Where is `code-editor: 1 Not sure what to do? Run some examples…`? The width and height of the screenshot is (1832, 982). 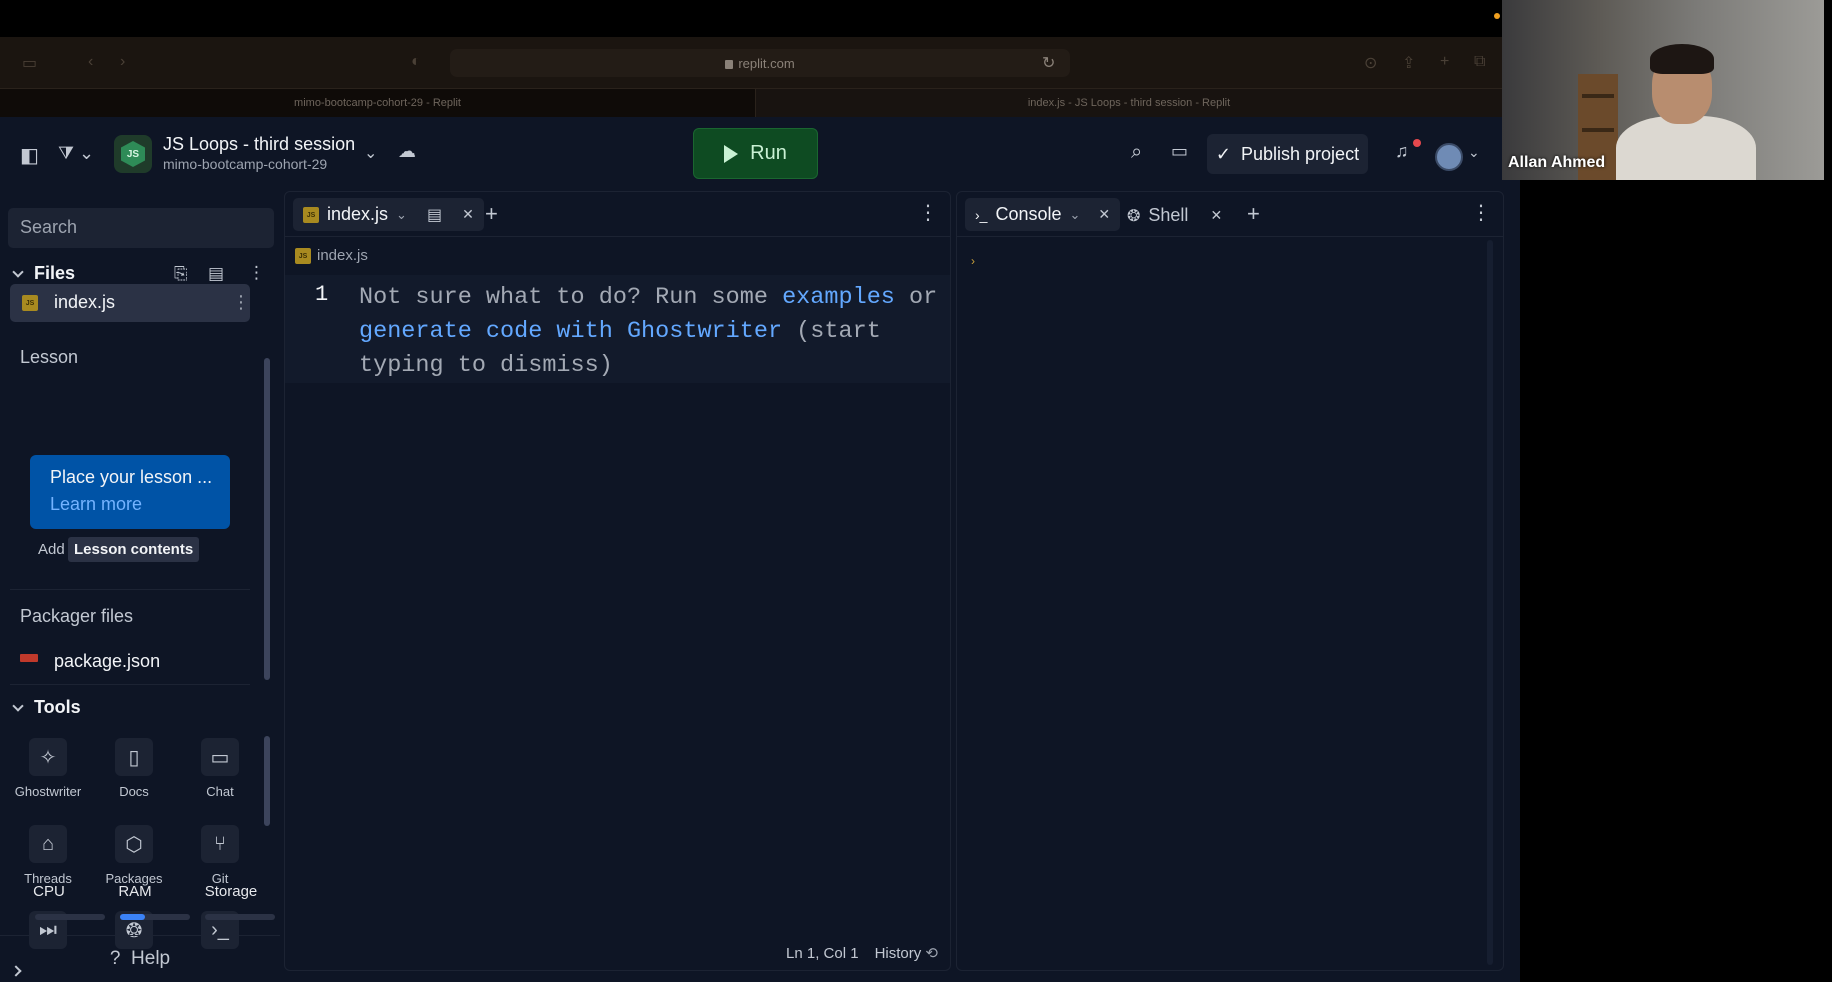
code-editor: 1 Not sure what to do? Run some examples… is located at coordinates (617, 329).